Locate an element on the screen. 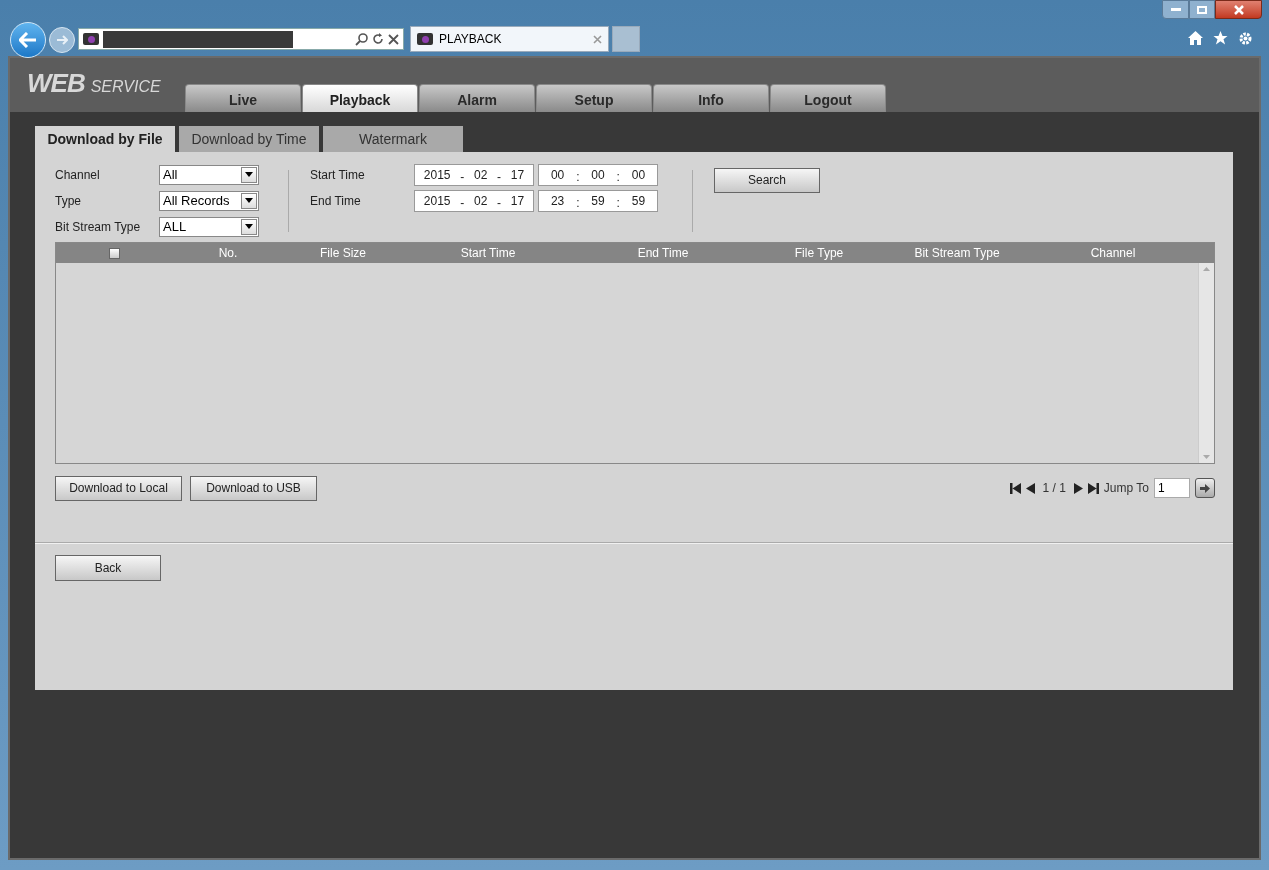 The image size is (1269, 870). column-header: Bit Stream Type is located at coordinates (957, 253).